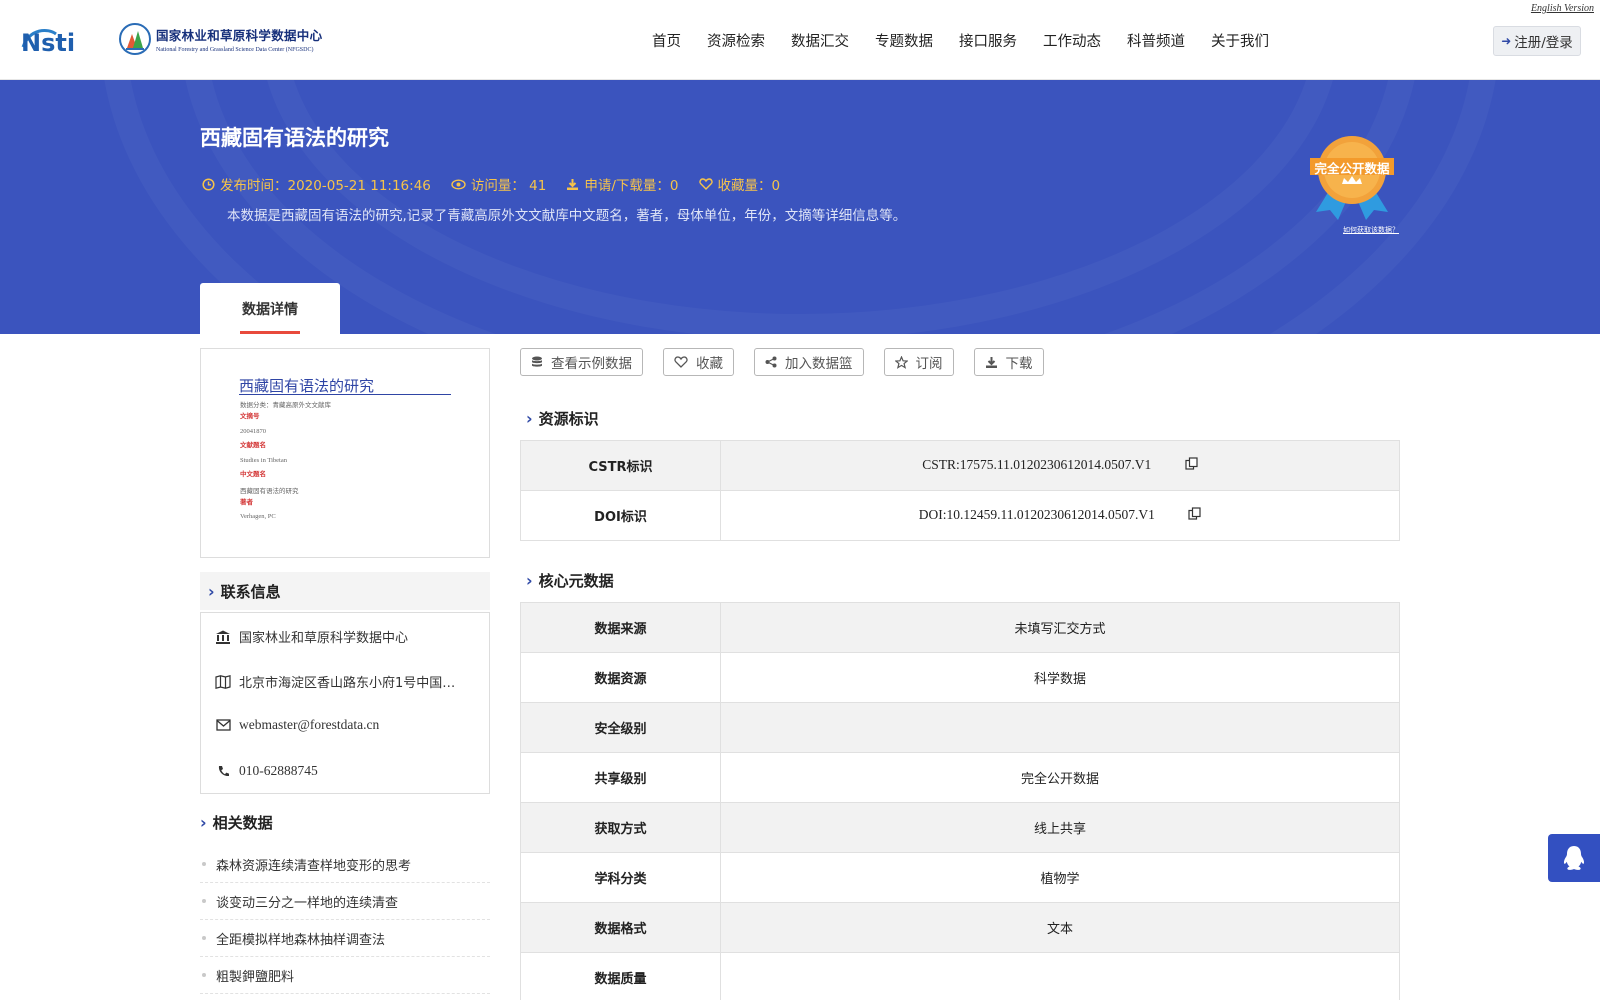  I want to click on logo-cn-text: 国家林业和草原科学数据中心, so click(239, 35).